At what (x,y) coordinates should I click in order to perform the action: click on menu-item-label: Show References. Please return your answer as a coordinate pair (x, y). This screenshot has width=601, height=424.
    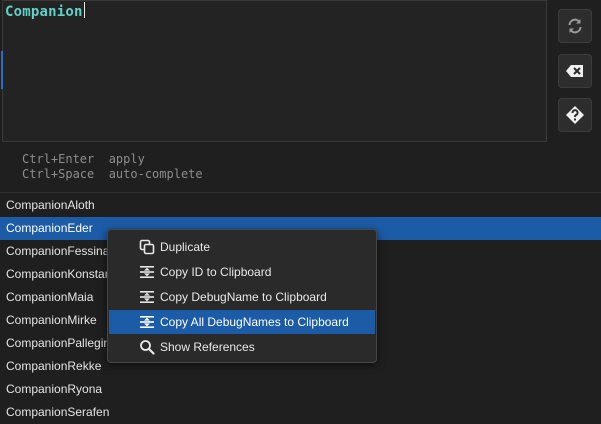
    Looking at the image, I should click on (207, 347).